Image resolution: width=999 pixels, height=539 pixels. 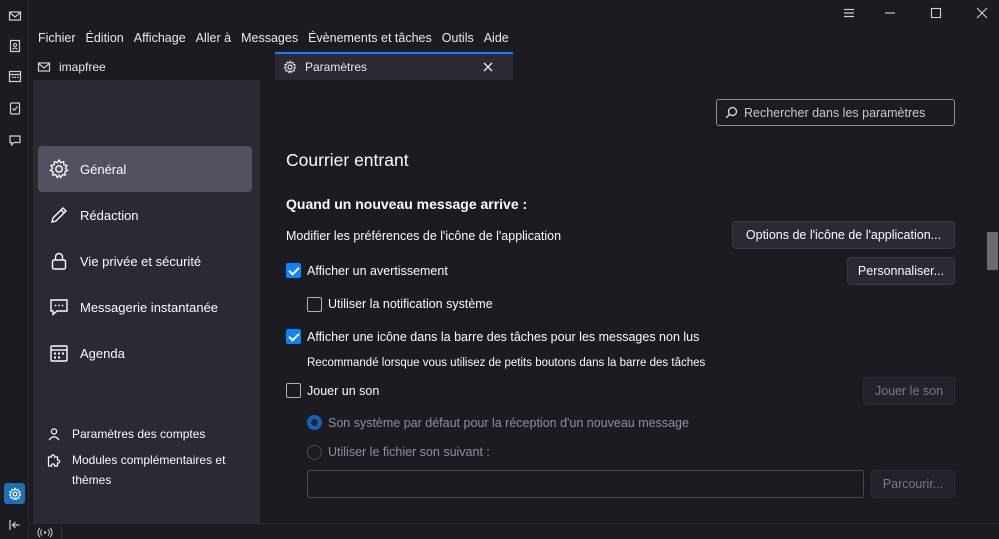 I want to click on close-window-button, so click(x=979, y=13).